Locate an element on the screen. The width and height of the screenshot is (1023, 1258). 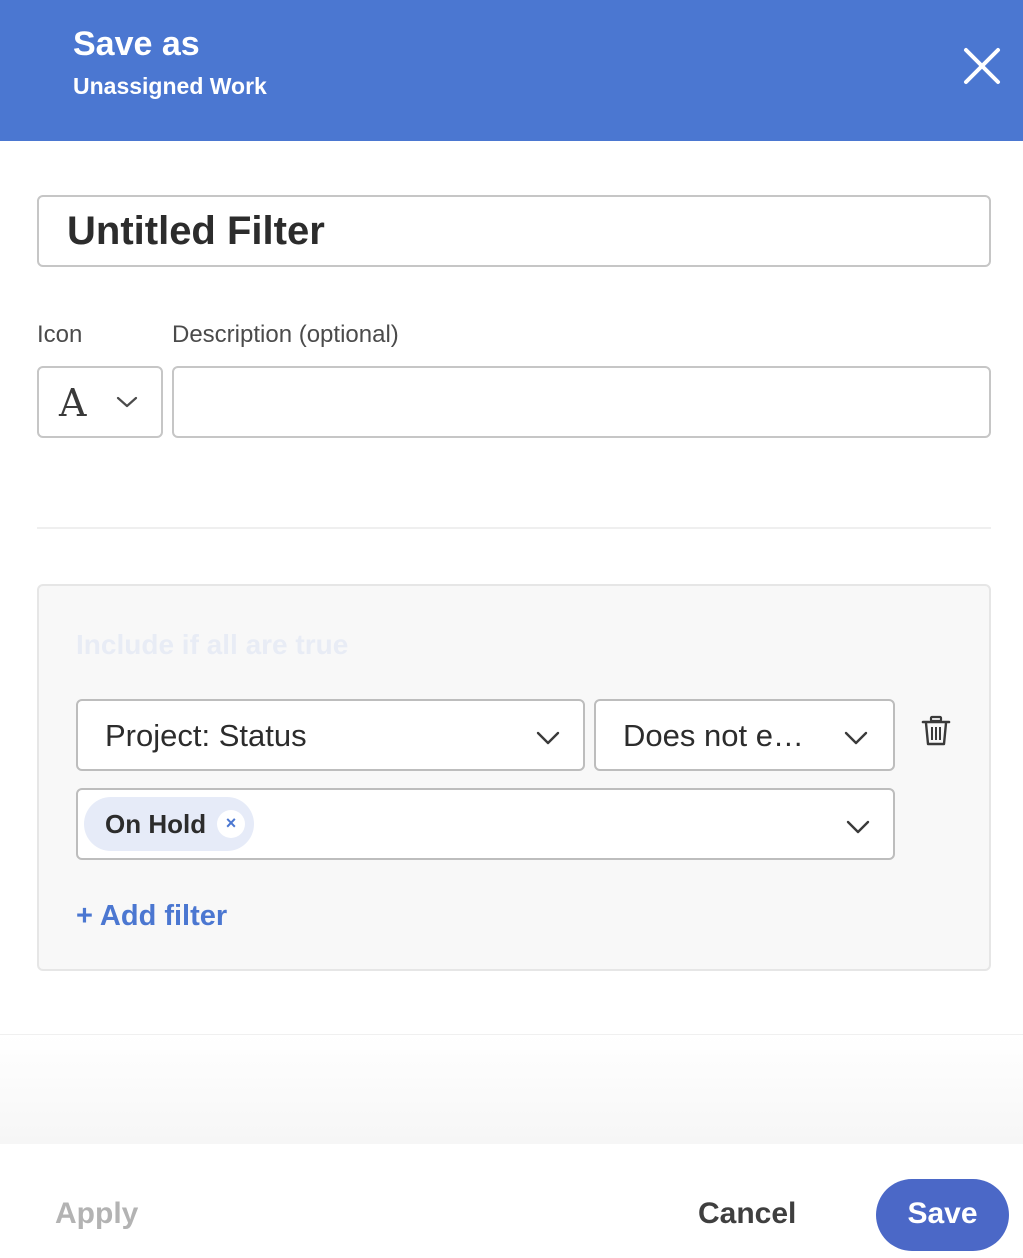
remove-tag-button: × is located at coordinates (231, 824).